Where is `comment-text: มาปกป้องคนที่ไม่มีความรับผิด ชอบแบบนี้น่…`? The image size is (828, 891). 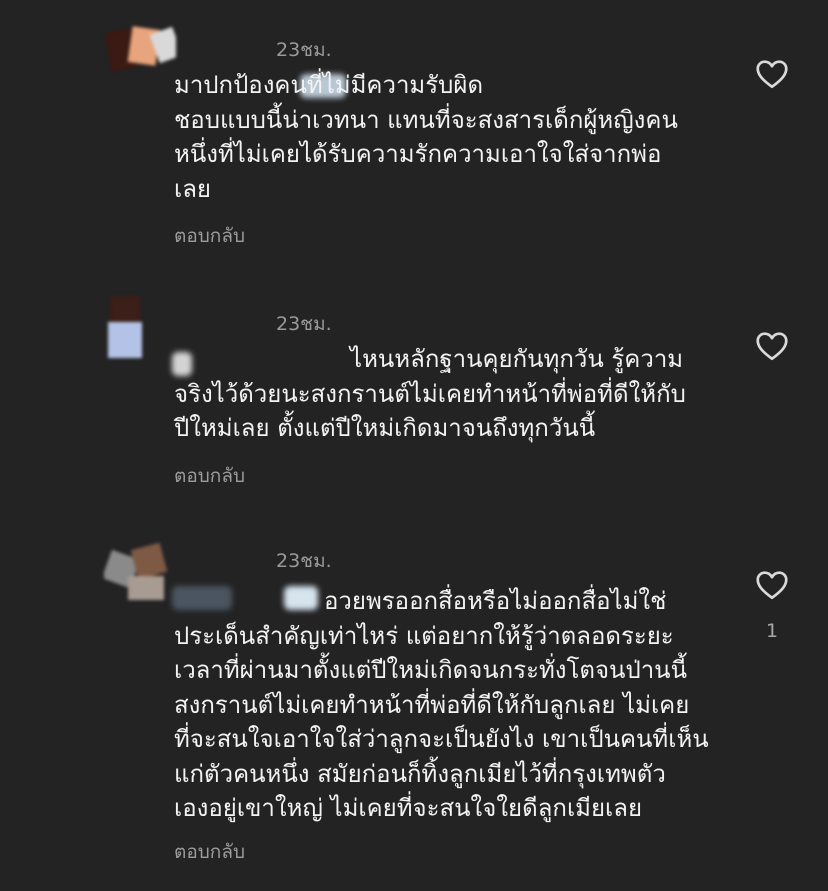 comment-text: มาปกป้องคนที่ไม่มีความรับผิด ชอบแบบนี้น่… is located at coordinates (426, 137).